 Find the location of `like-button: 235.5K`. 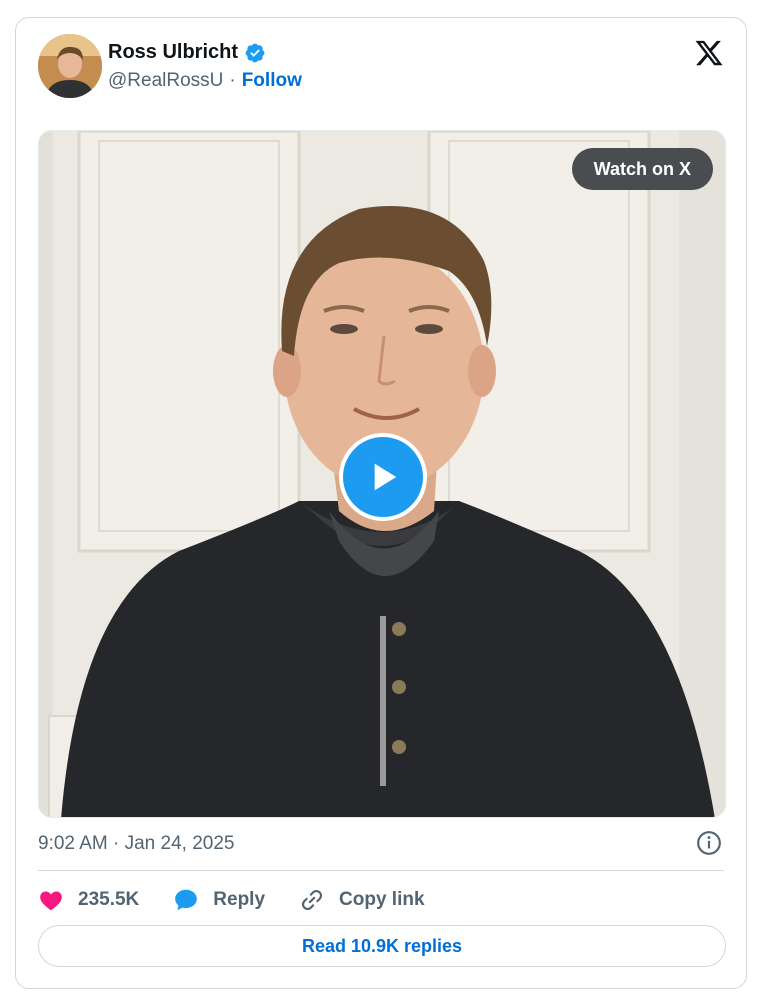

like-button: 235.5K is located at coordinates (88, 900).